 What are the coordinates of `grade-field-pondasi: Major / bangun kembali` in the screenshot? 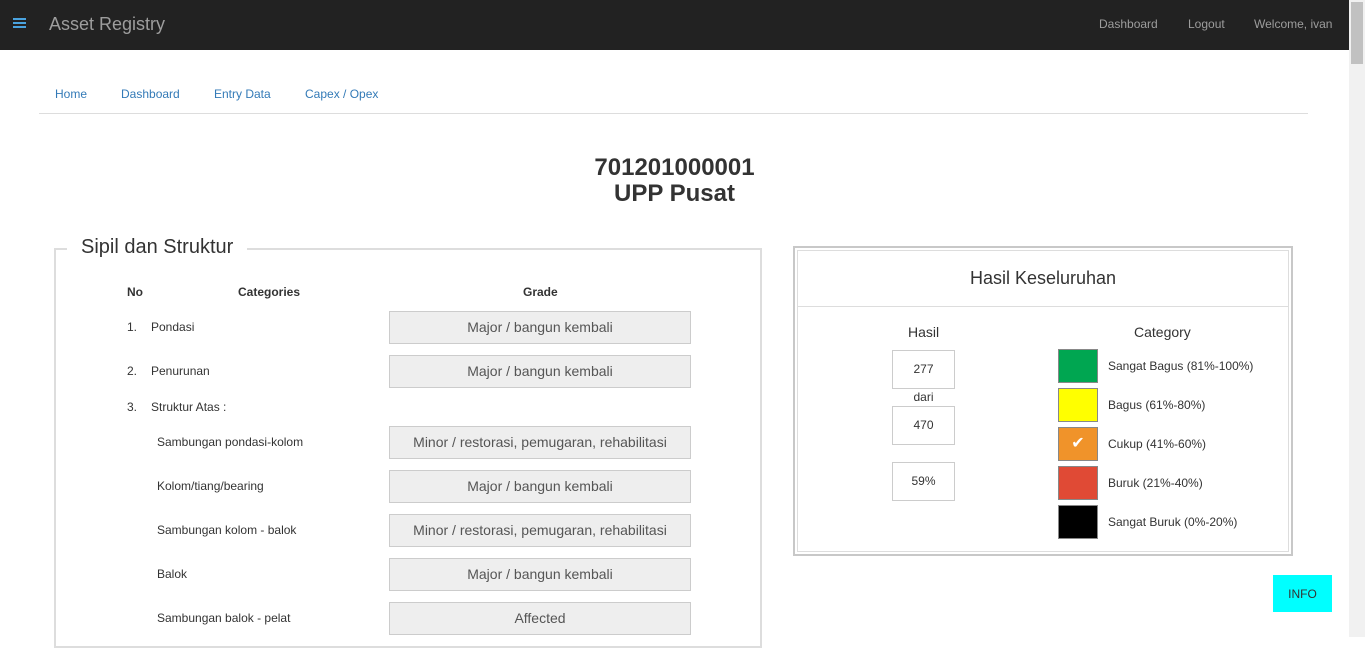 It's located at (540, 327).